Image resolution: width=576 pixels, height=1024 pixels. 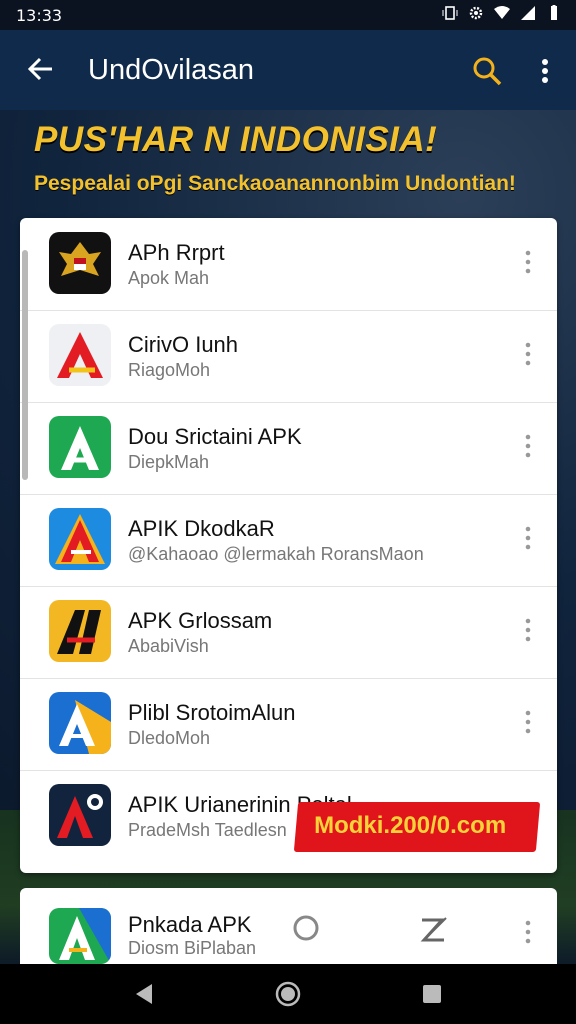 I want to click on app-name: Plibl SrotoimAlun, so click(x=212, y=712).